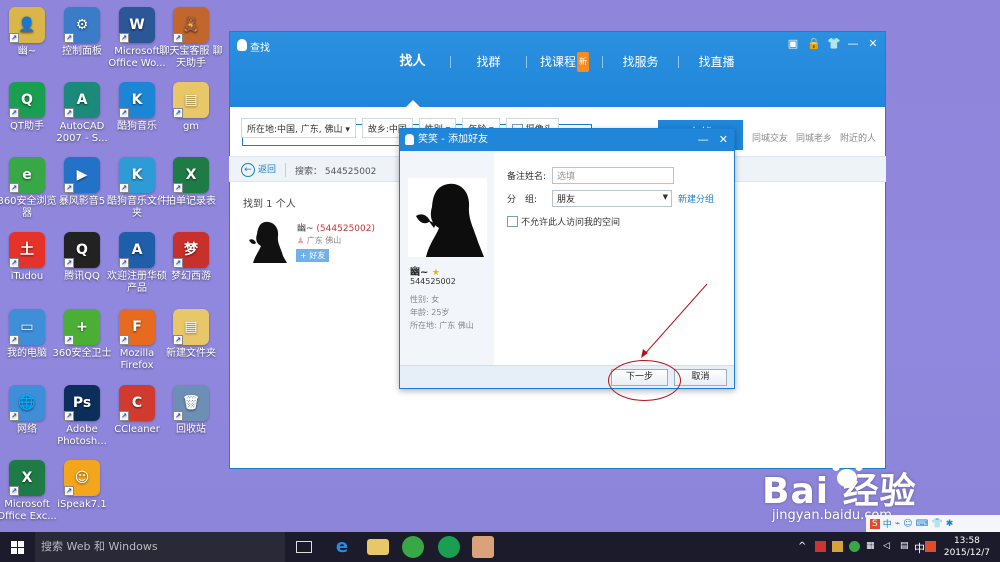 The image size is (1000, 562). I want to click on keyboard-icon: ⌨, so click(922, 524).